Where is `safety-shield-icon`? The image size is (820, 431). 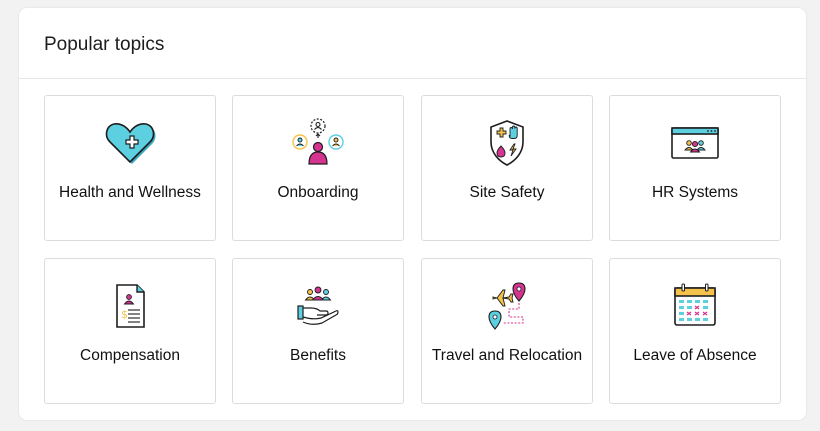 safety-shield-icon is located at coordinates (507, 143).